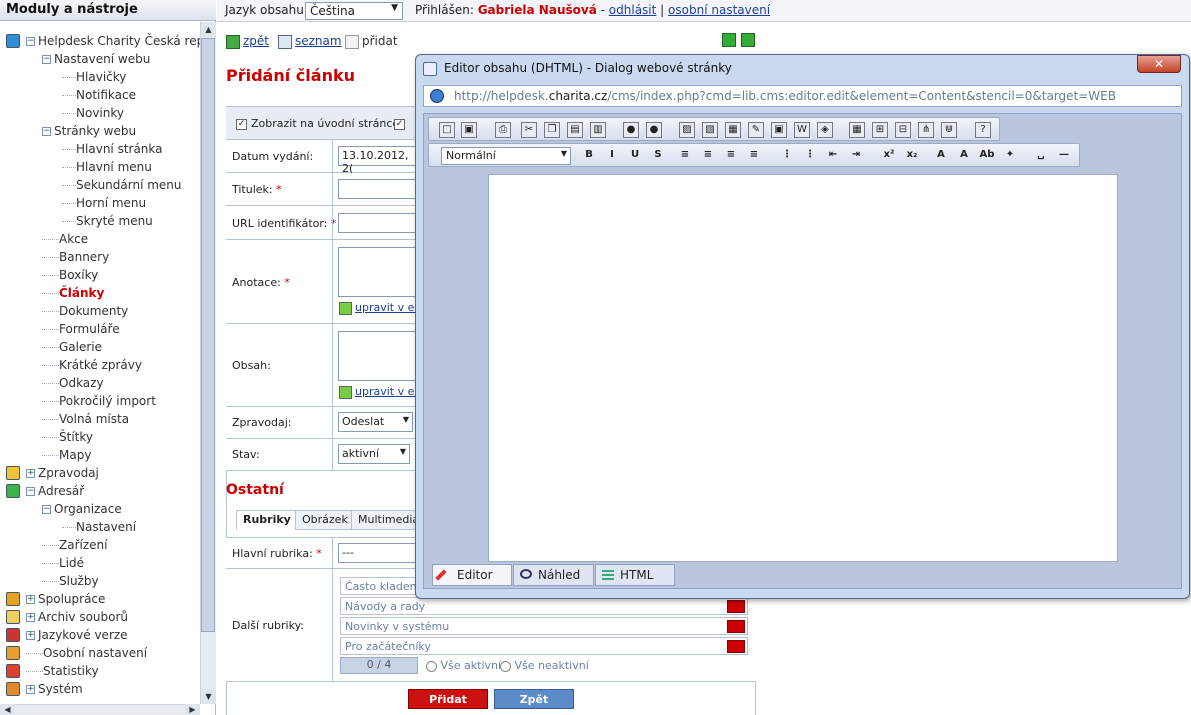  What do you see at coordinates (983, 130) in the screenshot?
I see `help-icon: ?` at bounding box center [983, 130].